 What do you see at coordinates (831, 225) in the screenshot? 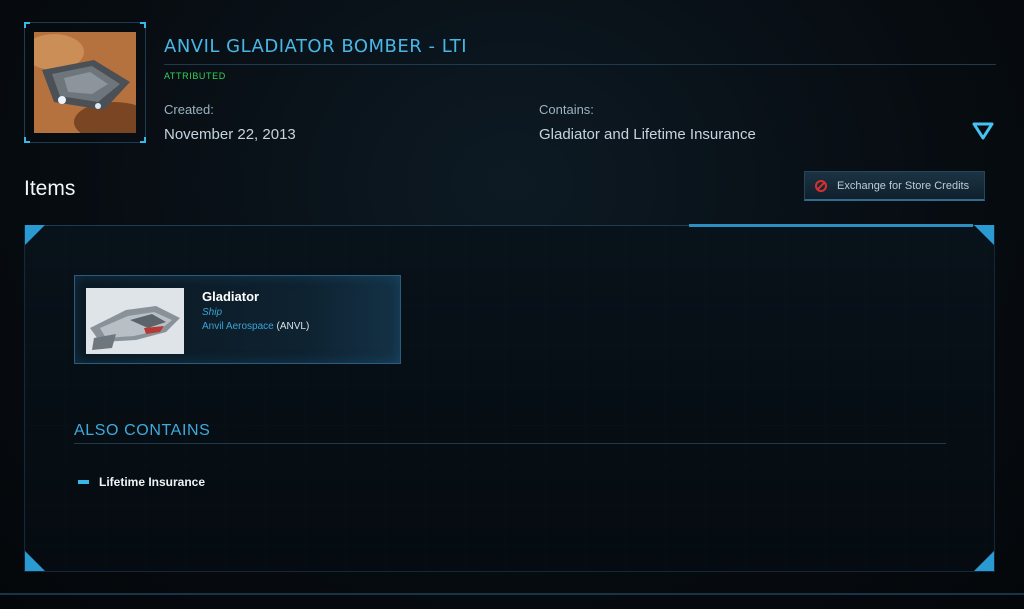
I see `panel-accent-bar` at bounding box center [831, 225].